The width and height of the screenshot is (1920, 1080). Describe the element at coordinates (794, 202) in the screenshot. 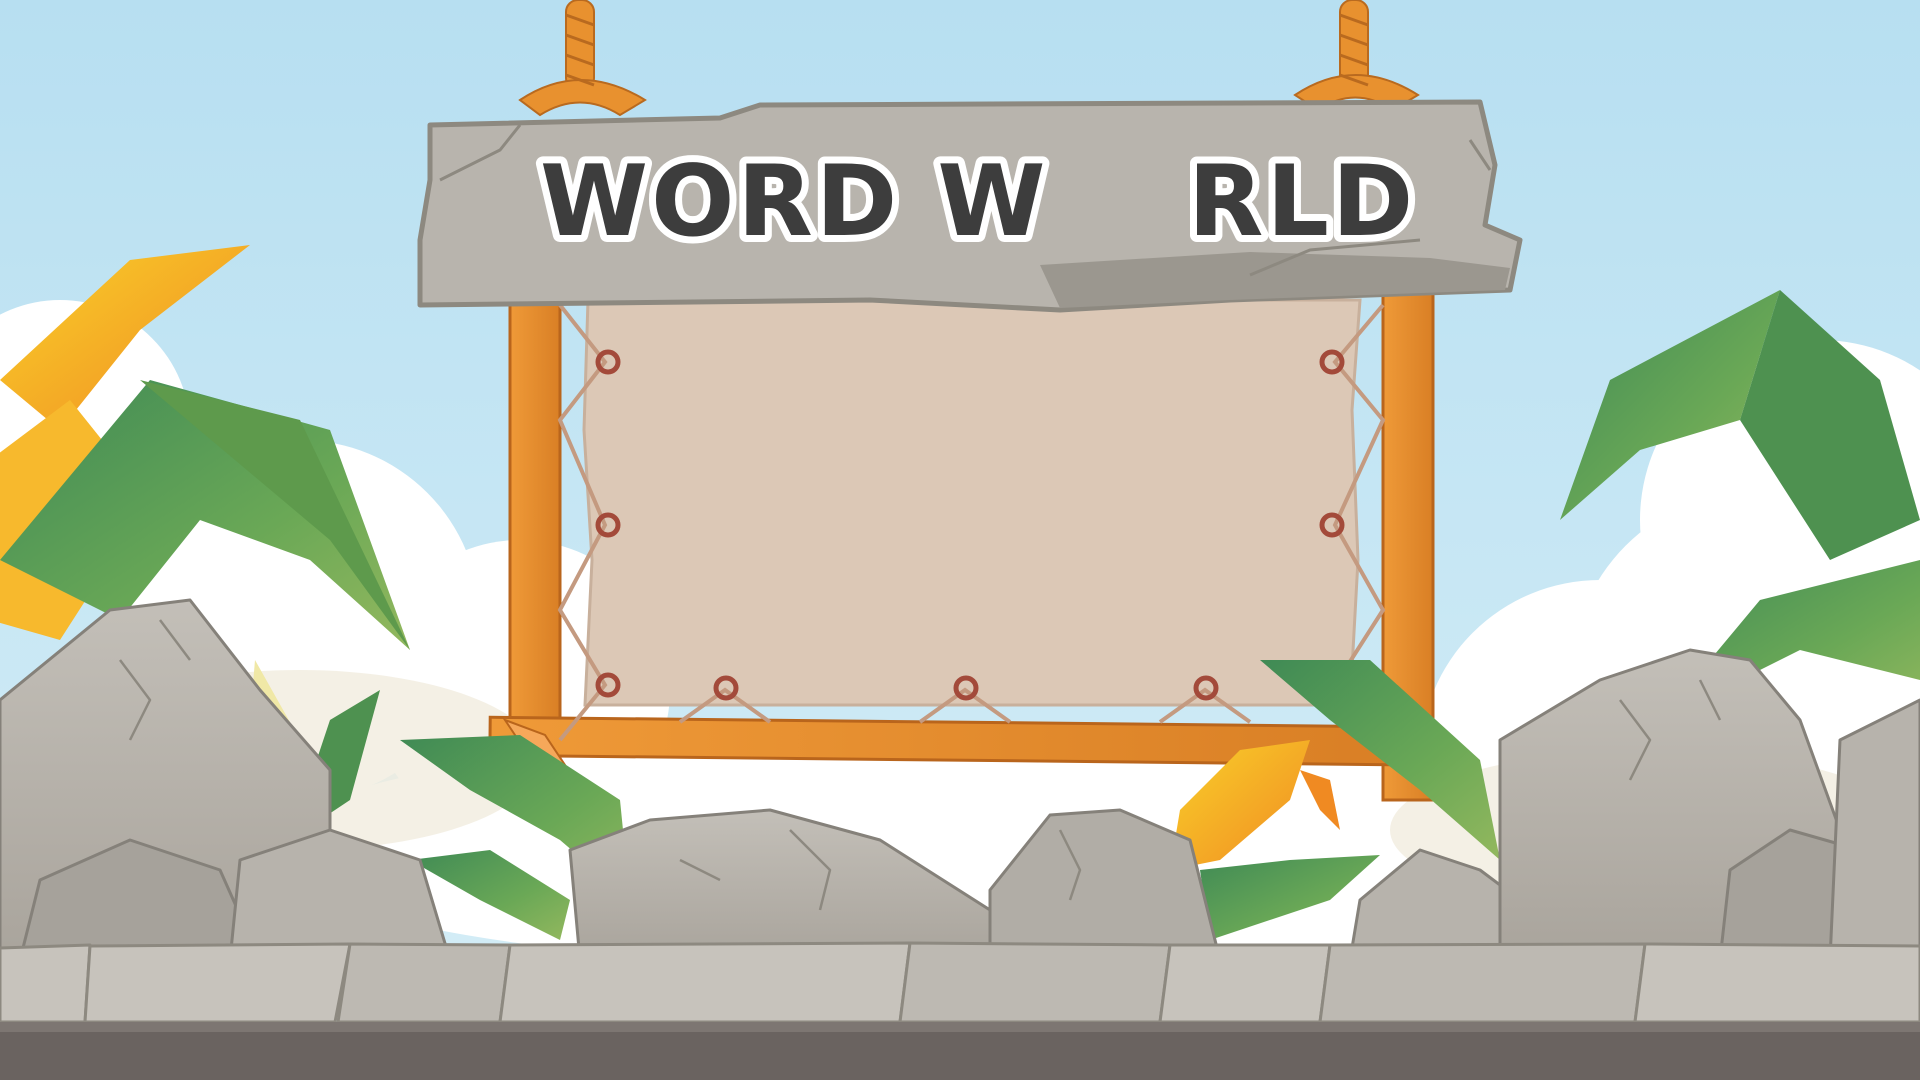

I see `title-part-1: WORD W` at that location.